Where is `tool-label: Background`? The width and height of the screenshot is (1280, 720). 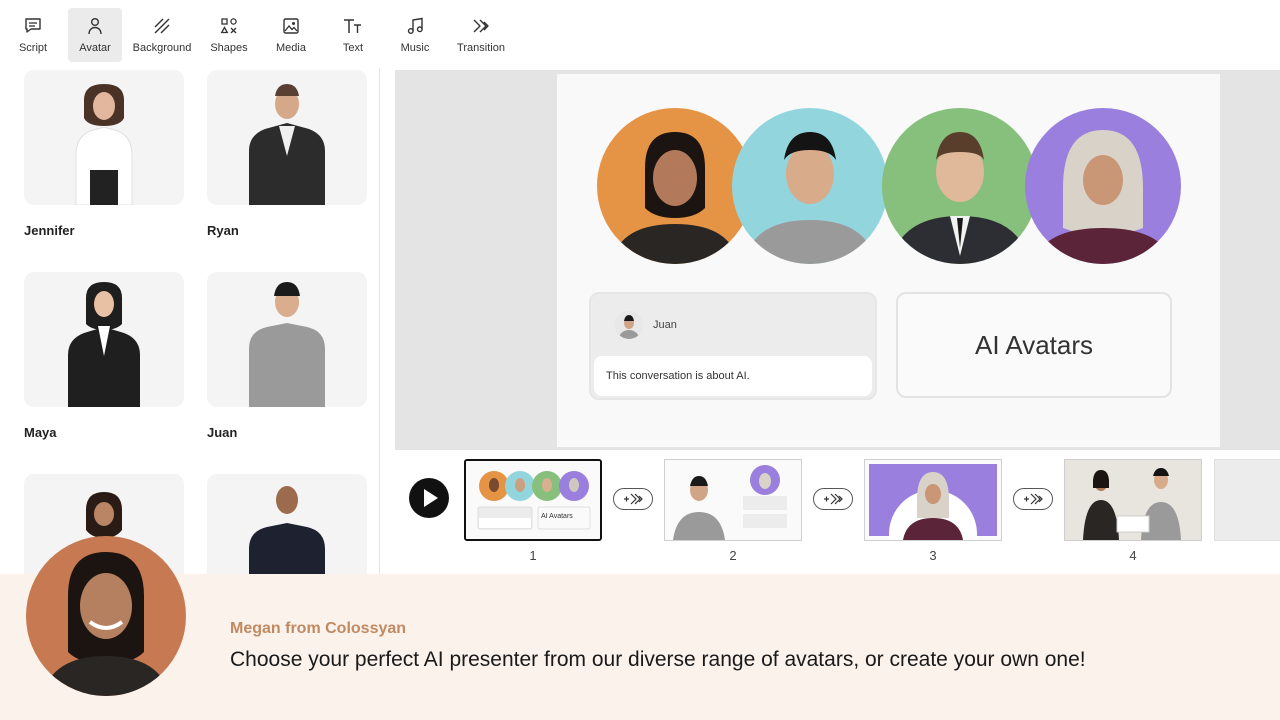 tool-label: Background is located at coordinates (162, 48).